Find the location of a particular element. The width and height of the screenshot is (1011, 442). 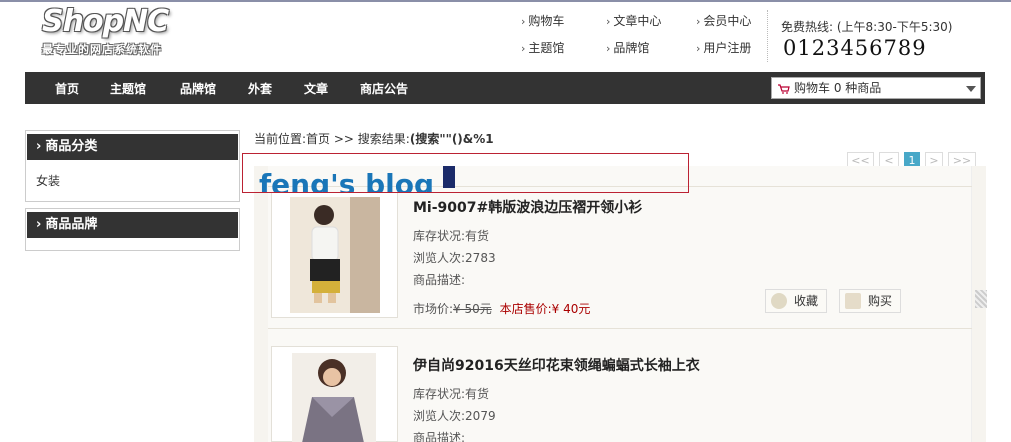

favorite-button: 收藏 is located at coordinates (796, 301).